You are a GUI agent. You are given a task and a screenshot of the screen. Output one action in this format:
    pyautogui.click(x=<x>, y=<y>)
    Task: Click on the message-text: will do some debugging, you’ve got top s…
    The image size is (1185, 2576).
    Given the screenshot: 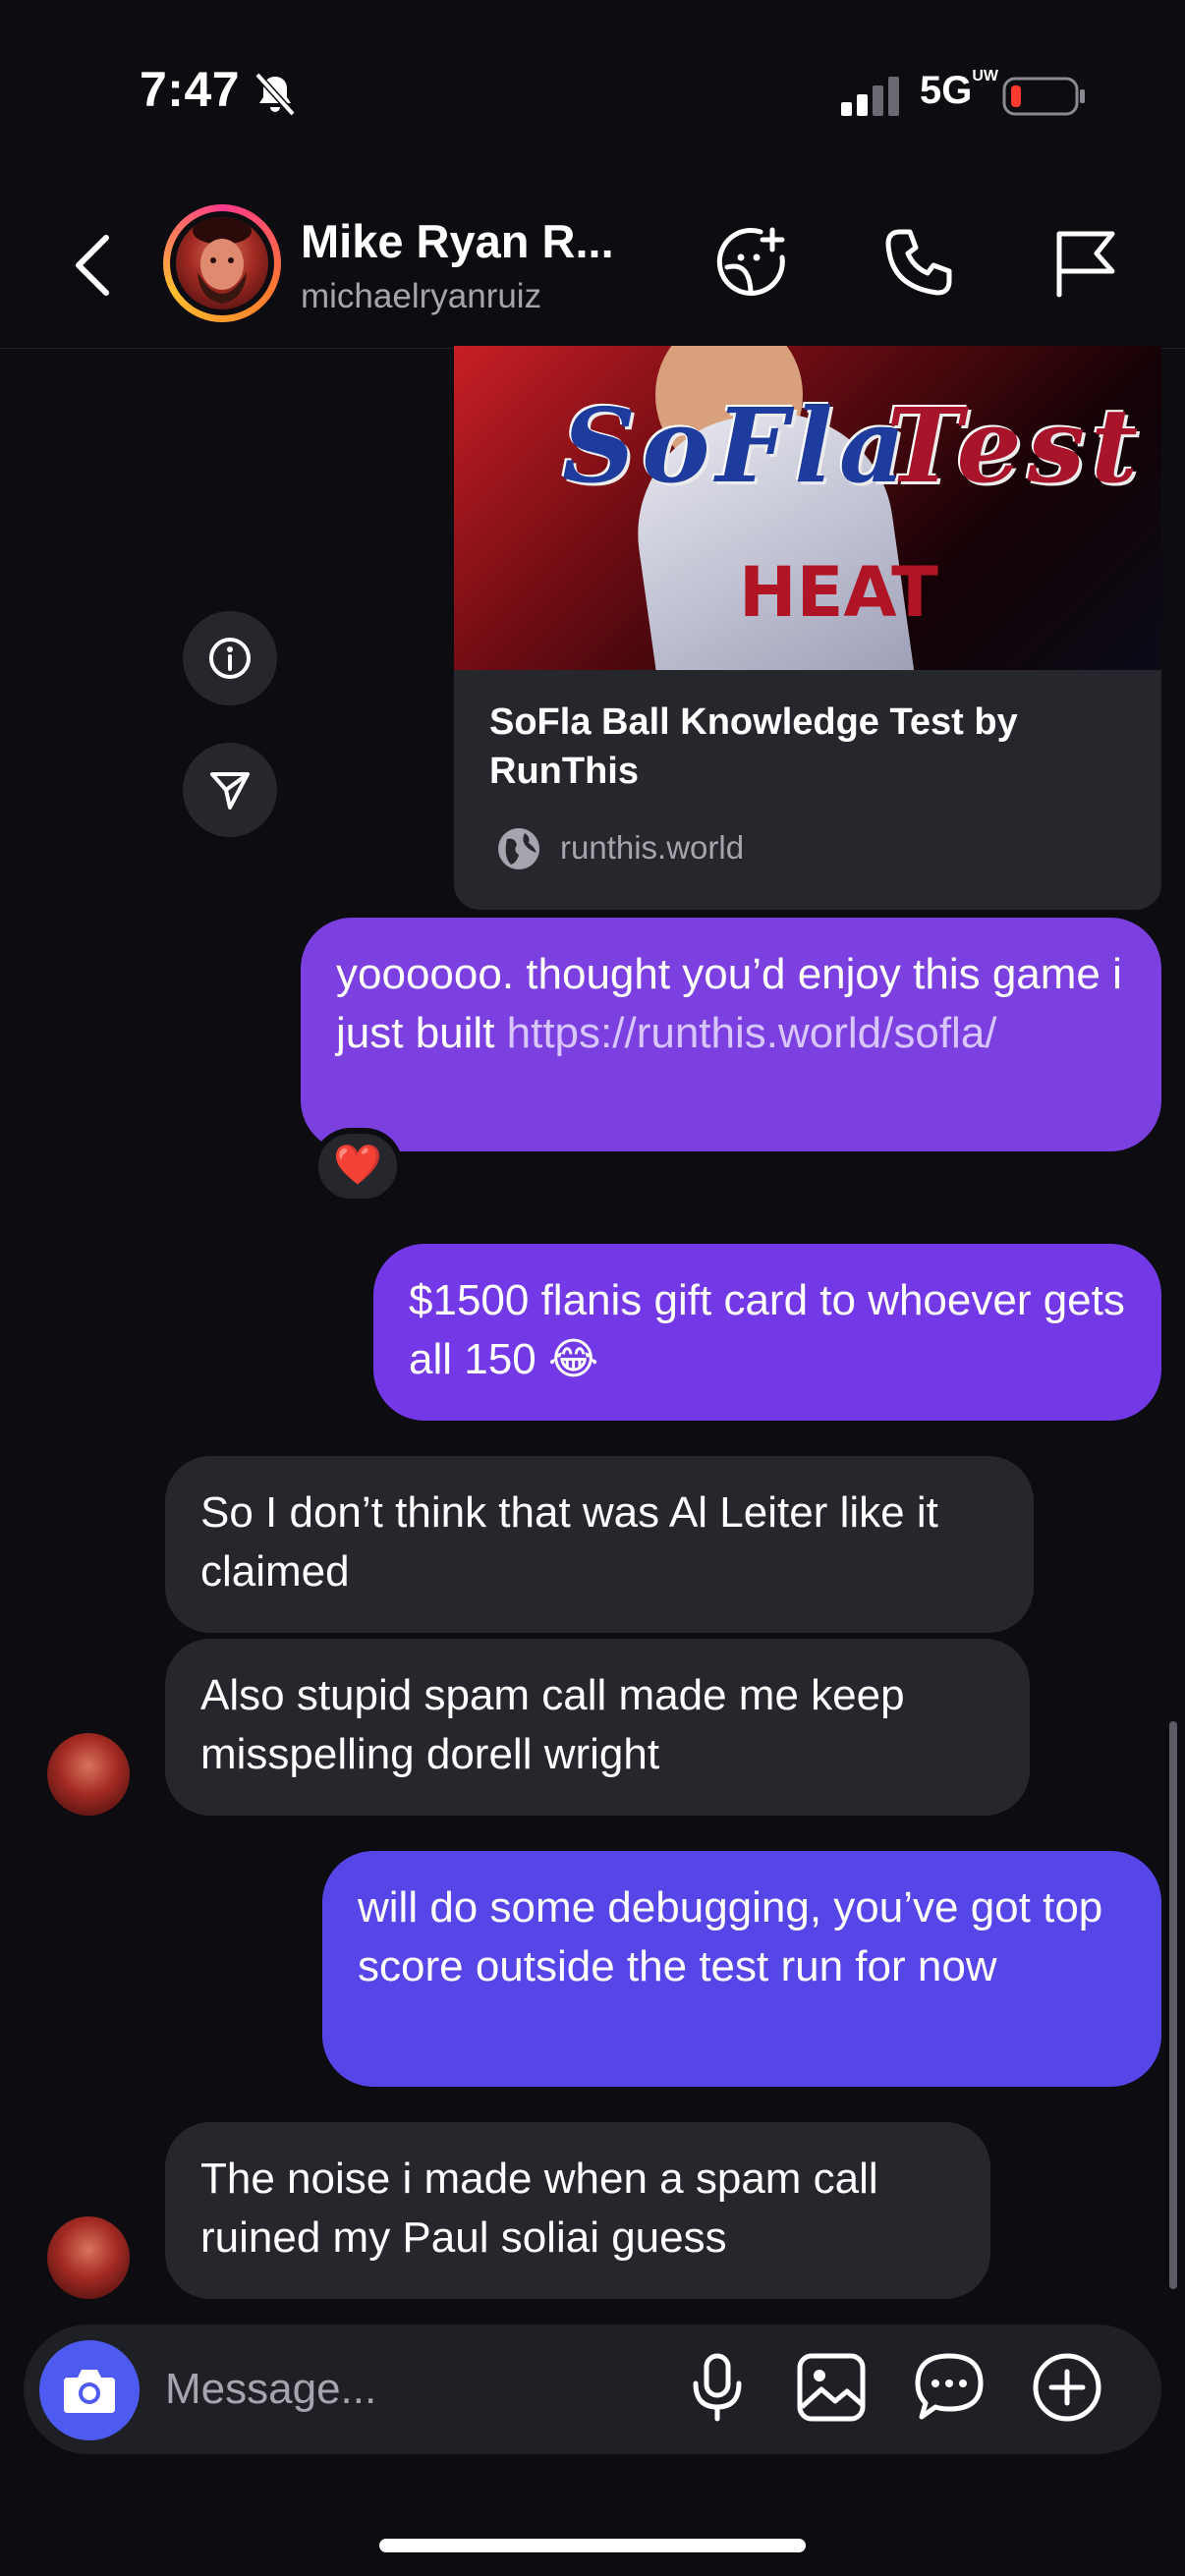 What is the action you would take?
    pyautogui.click(x=730, y=1936)
    